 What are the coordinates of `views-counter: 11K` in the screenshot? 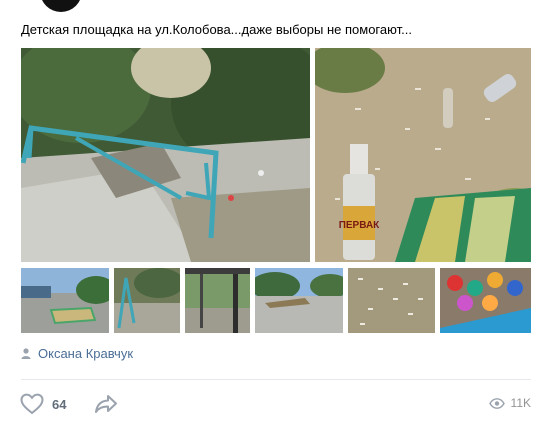 It's located at (509, 403).